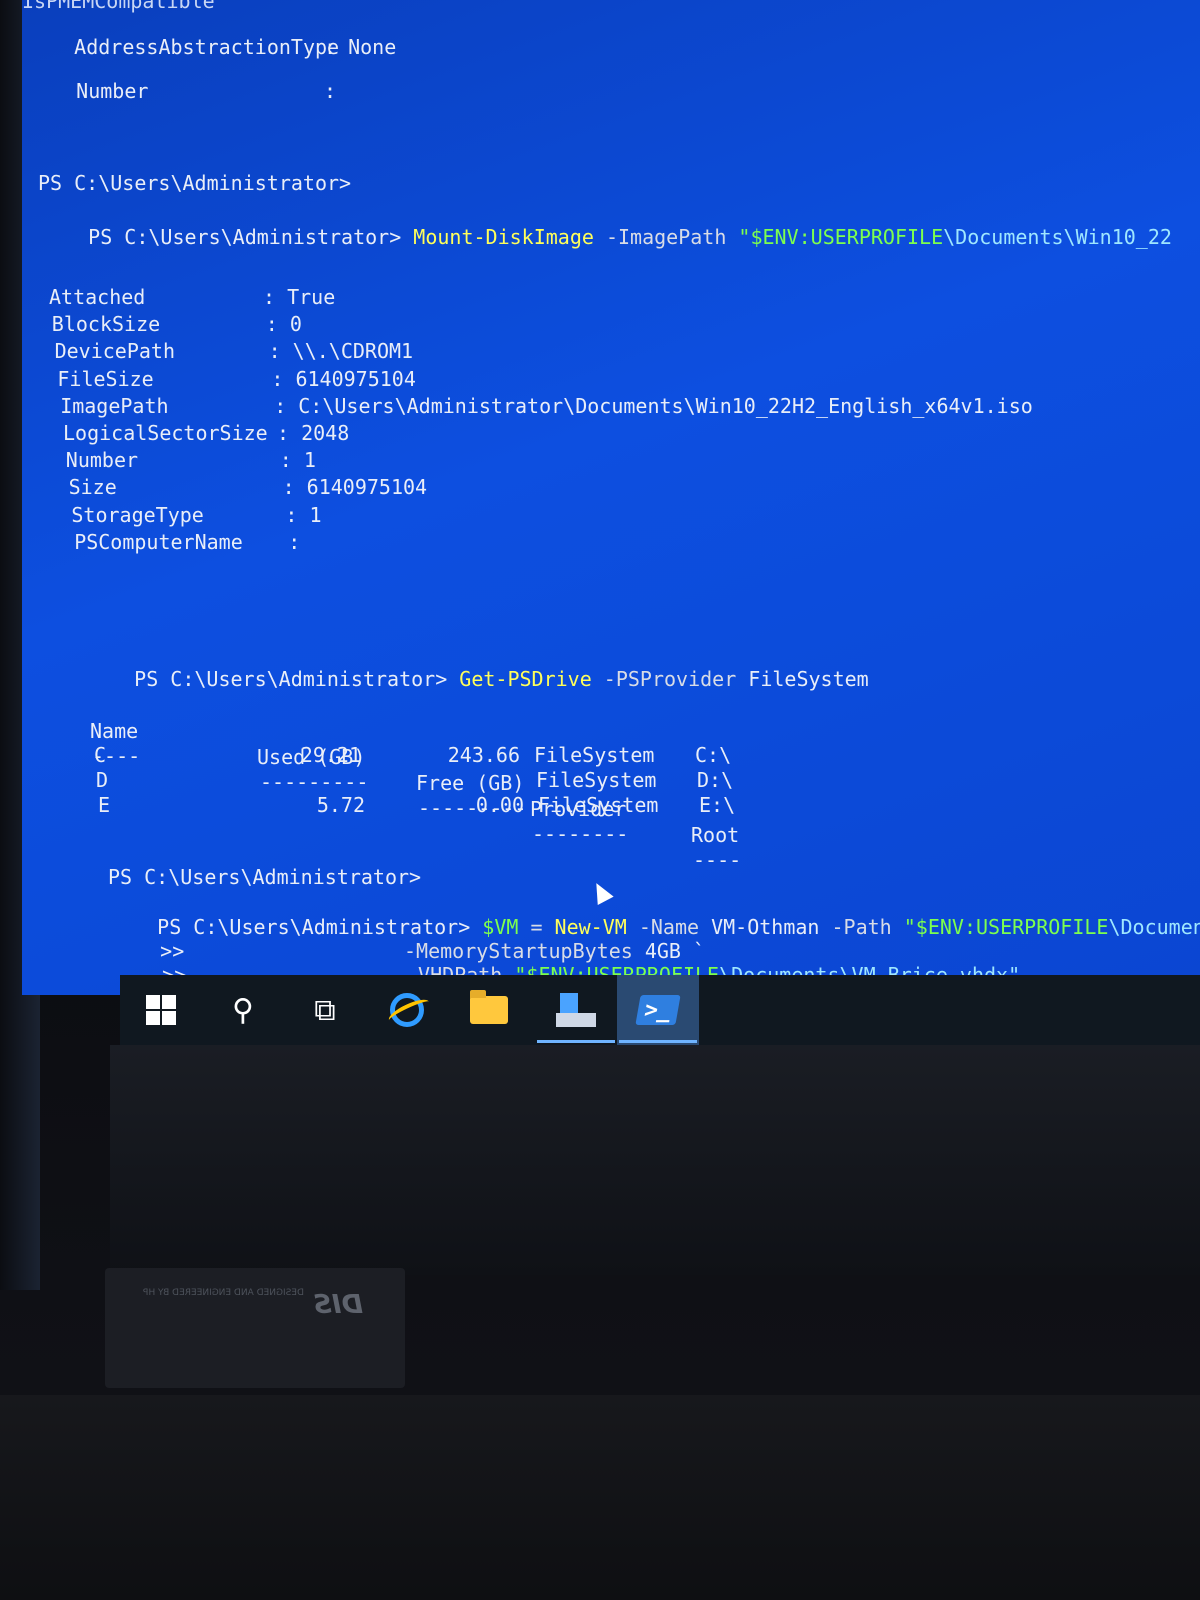 The height and width of the screenshot is (1600, 1200). Describe the element at coordinates (192, 297) in the screenshot. I see `property-row: Attached : True` at that location.